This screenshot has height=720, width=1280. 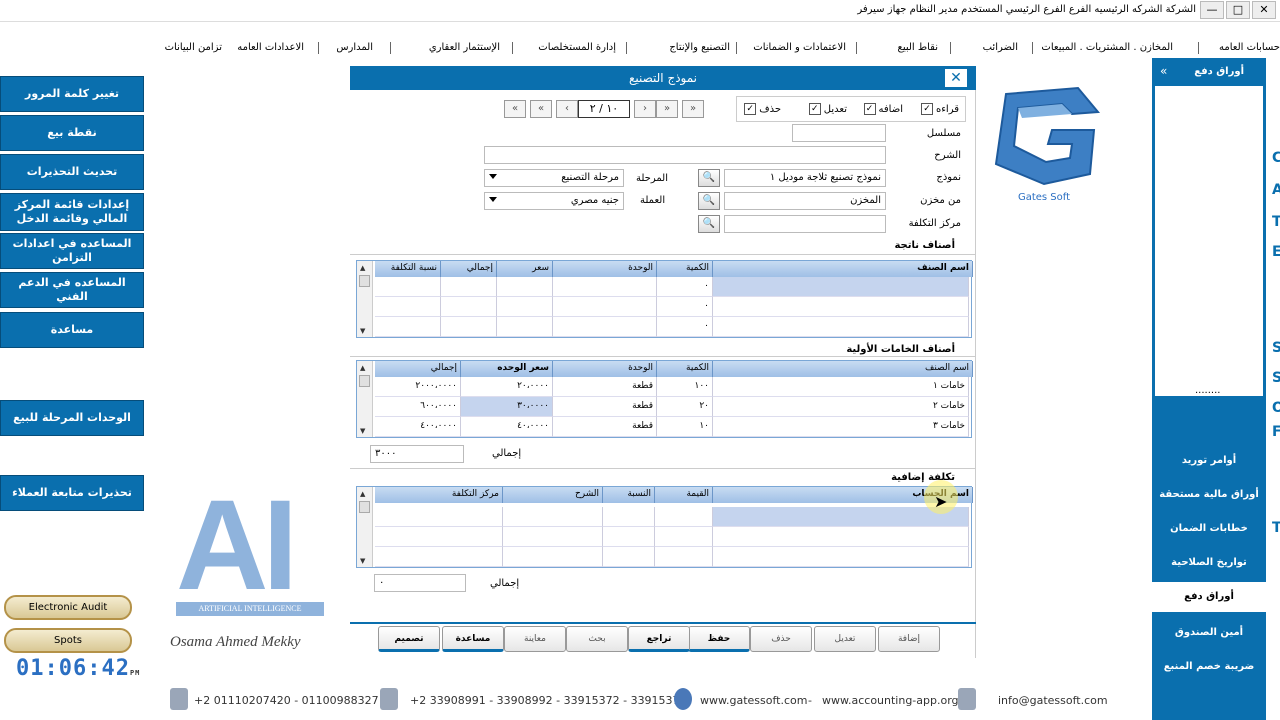 What do you see at coordinates (805, 201) in the screenshot?
I see `from-store-field: المخزن` at bounding box center [805, 201].